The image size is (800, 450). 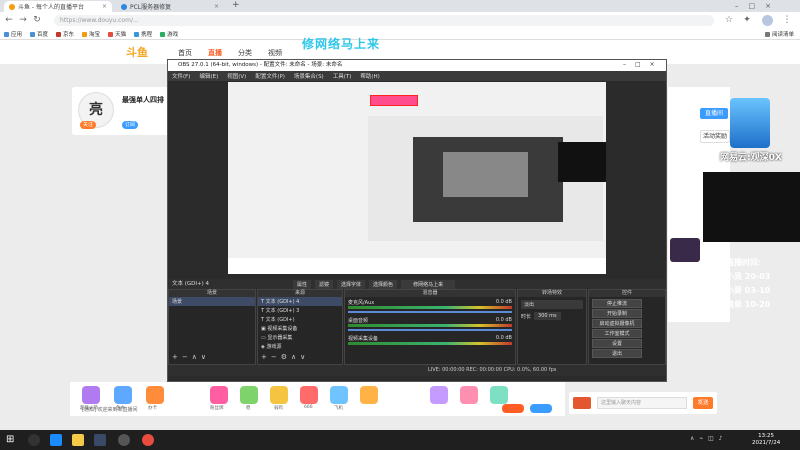 What do you see at coordinates (617, 303) in the screenshot?
I see `stop-streaming-button: 停止推流` at bounding box center [617, 303].